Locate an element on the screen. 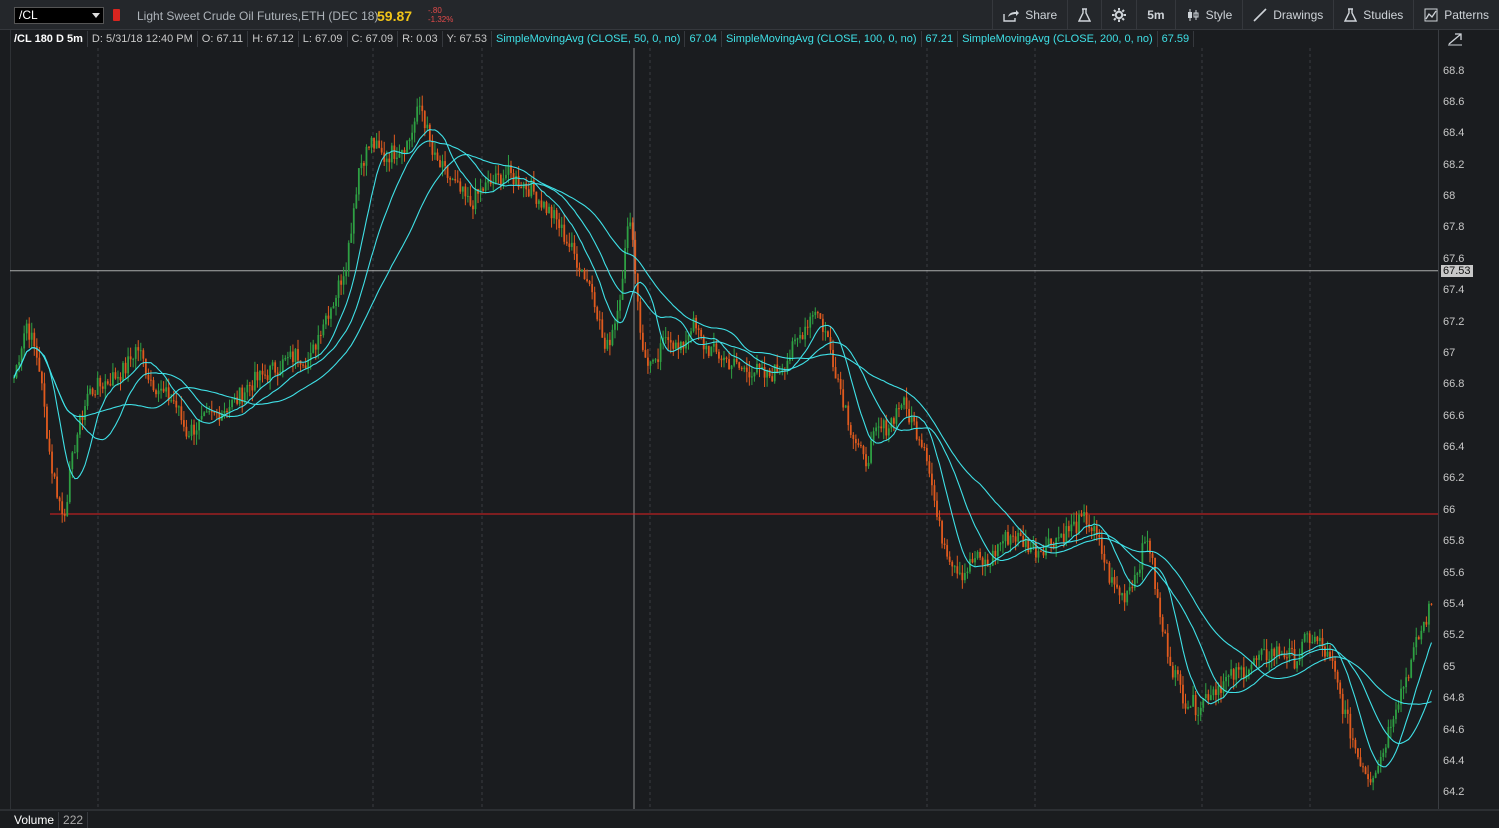 Image resolution: width=1499 pixels, height=828 pixels. drawings-button: Drawings is located at coordinates (1287, 15).